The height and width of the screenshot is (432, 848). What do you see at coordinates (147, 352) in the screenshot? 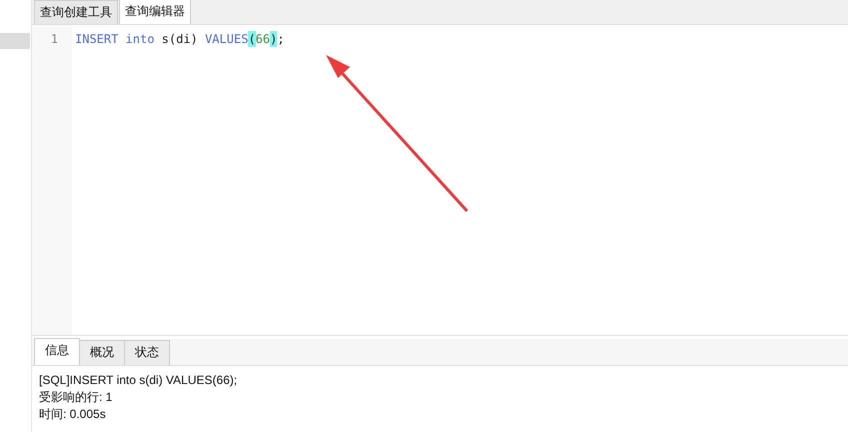
I see `result-tab: 状态` at bounding box center [147, 352].